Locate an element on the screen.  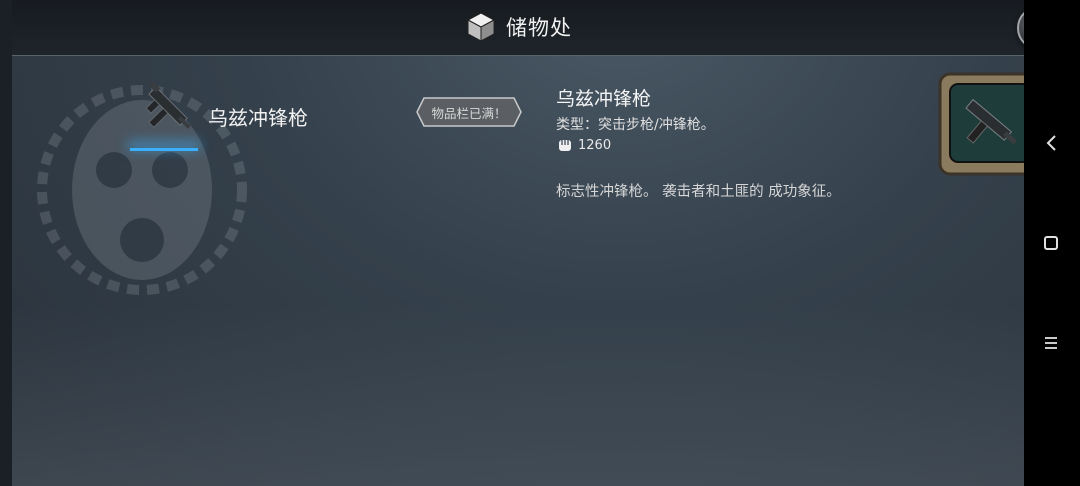
detail-title: 乌兹冲锋枪 is located at coordinates (604, 99).